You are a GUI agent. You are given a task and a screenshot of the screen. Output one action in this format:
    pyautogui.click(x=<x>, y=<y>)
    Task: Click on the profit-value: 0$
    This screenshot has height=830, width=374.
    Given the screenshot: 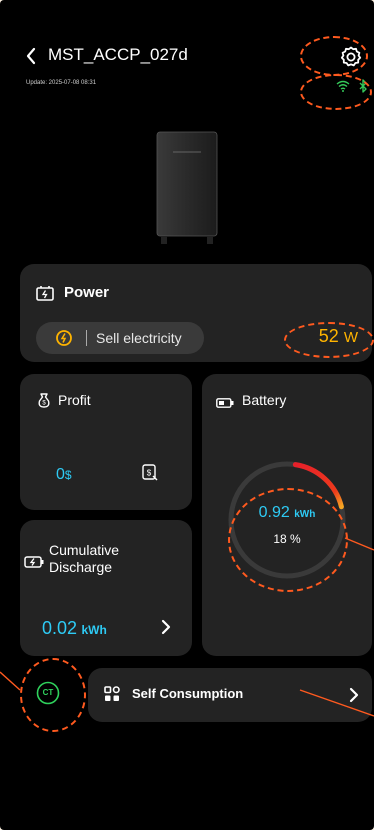 What is the action you would take?
    pyautogui.click(x=64, y=475)
    